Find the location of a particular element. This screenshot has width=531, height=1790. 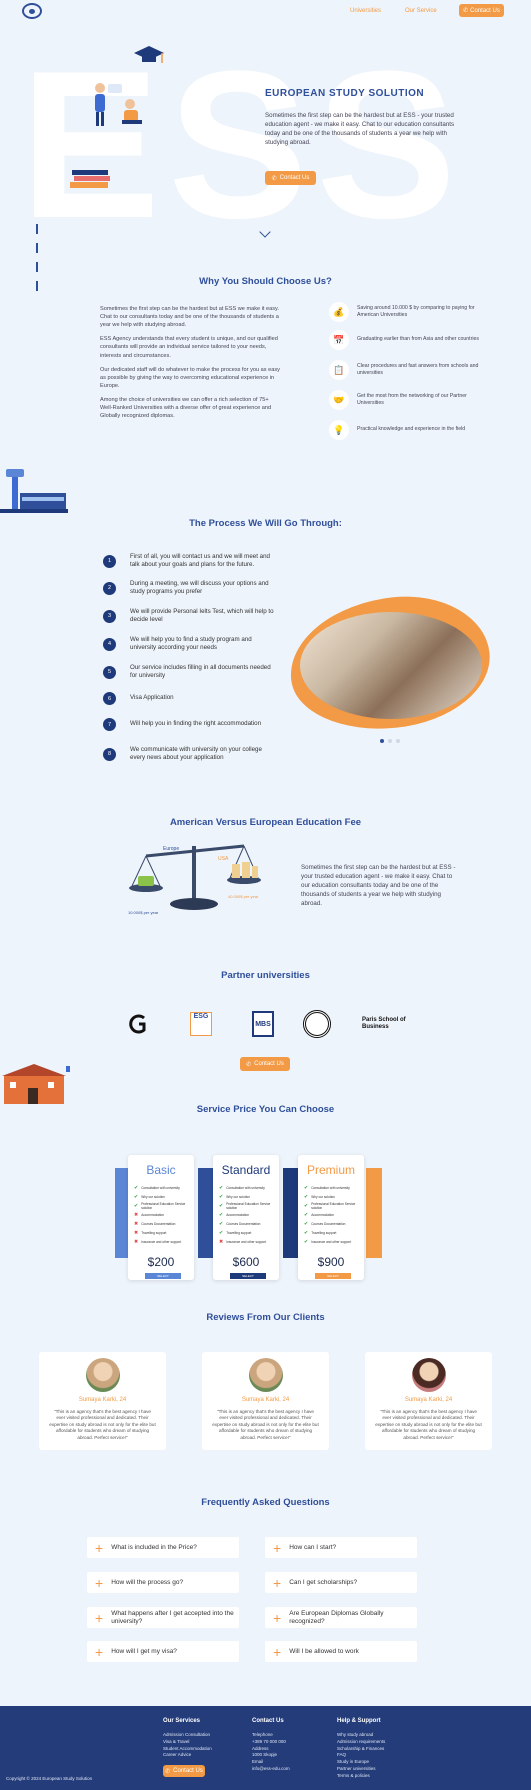

step-number: 4 is located at coordinates (109, 644).